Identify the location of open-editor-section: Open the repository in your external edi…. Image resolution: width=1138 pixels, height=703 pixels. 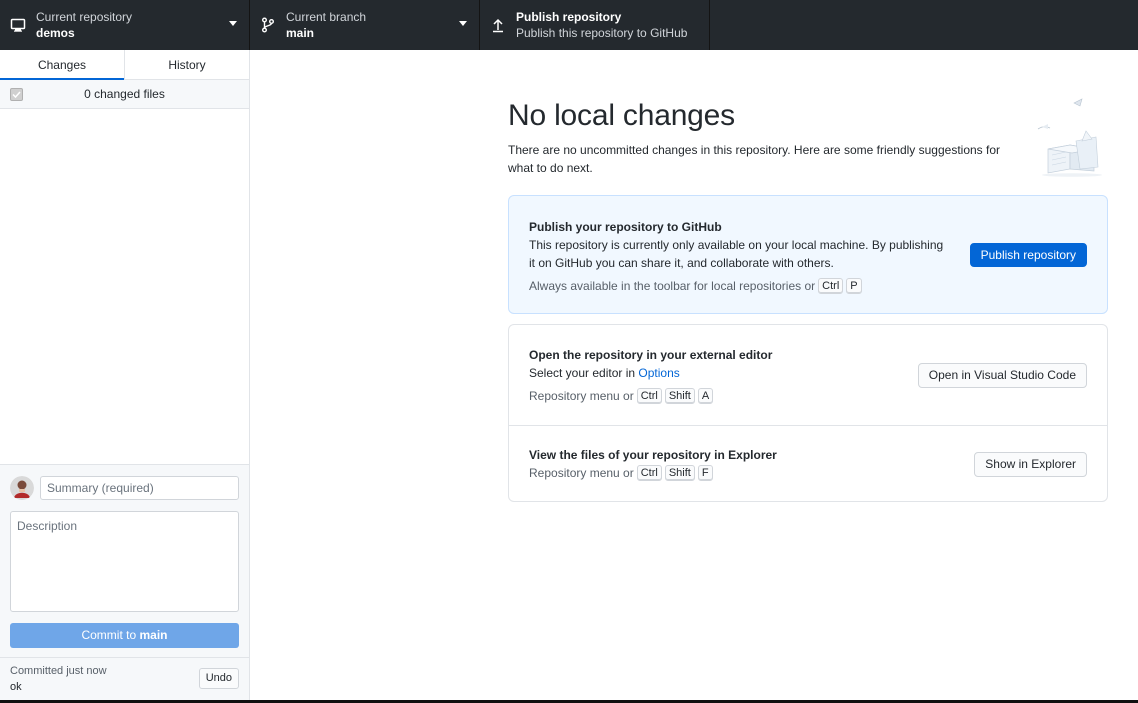
(808, 375).